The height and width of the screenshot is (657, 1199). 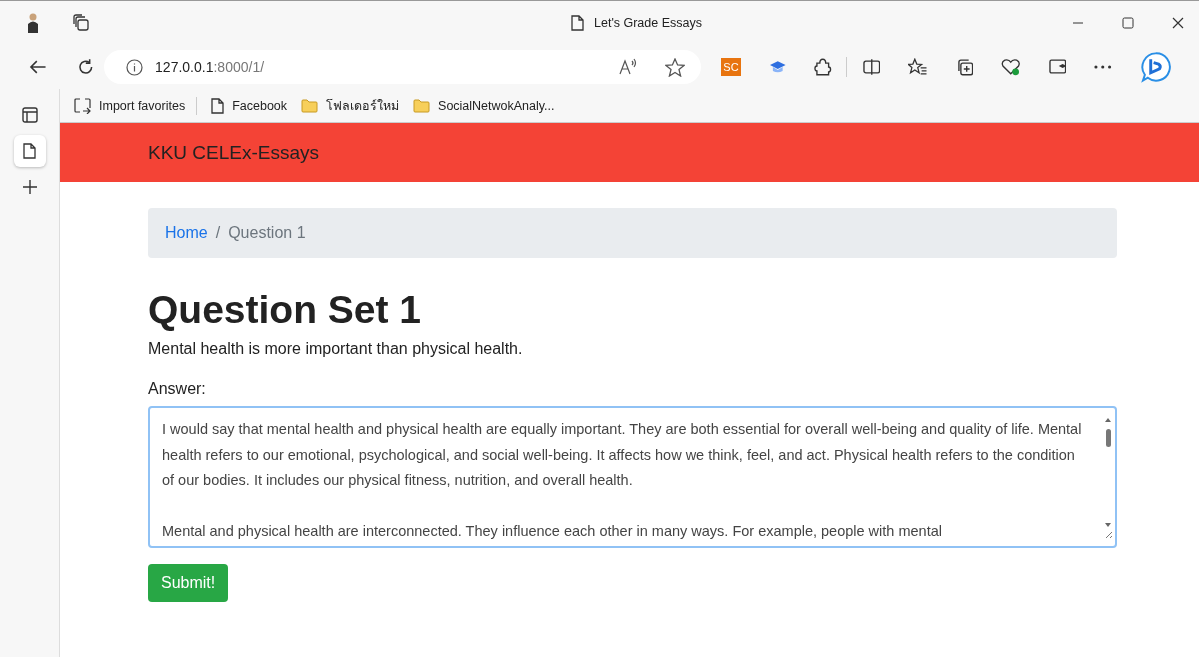 I want to click on puzzle-icon, so click(x=823, y=67).